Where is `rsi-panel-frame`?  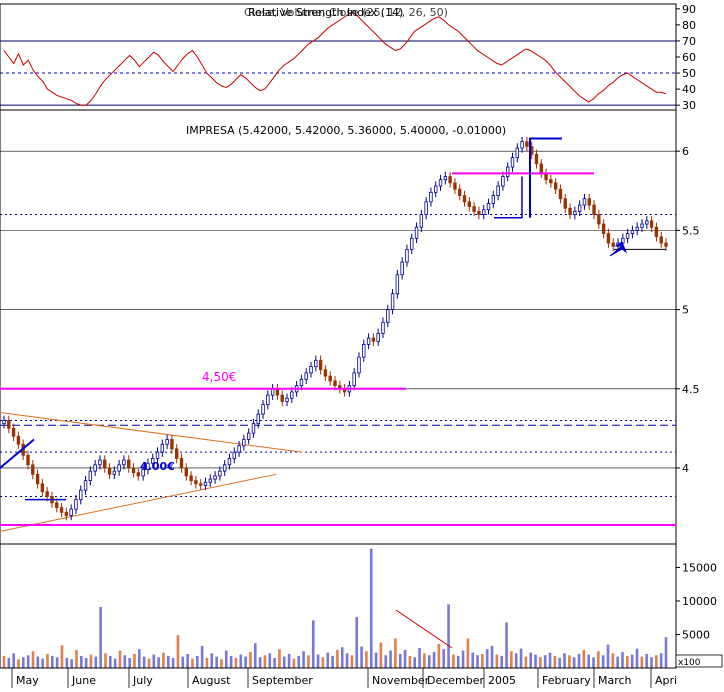 rsi-panel-frame is located at coordinates (338, 57).